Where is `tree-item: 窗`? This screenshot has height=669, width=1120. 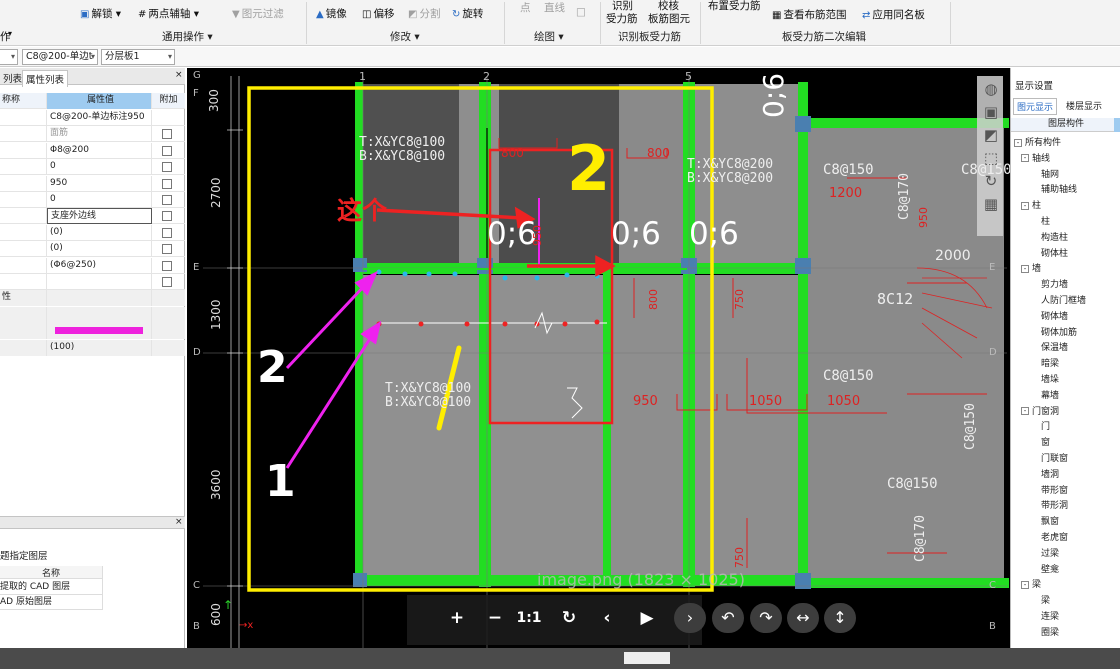 tree-item: 窗 is located at coordinates (1045, 441).